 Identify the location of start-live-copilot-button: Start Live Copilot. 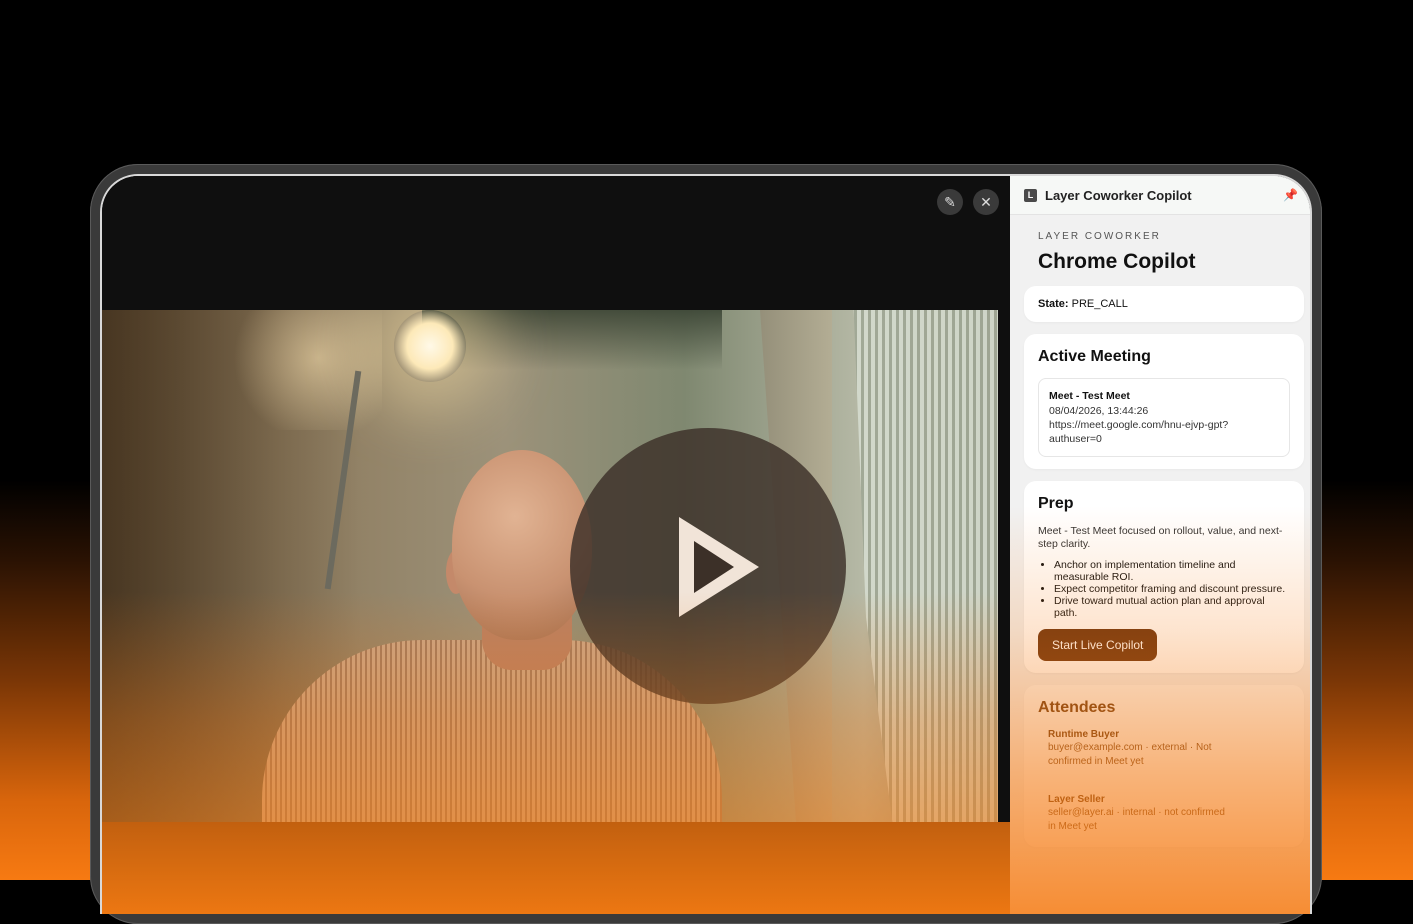
(1098, 645).